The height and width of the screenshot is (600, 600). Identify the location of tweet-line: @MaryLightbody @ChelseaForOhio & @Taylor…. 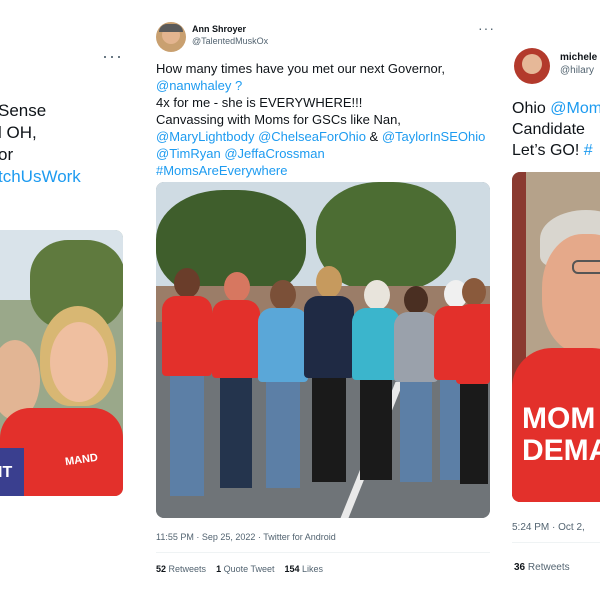
(326, 136).